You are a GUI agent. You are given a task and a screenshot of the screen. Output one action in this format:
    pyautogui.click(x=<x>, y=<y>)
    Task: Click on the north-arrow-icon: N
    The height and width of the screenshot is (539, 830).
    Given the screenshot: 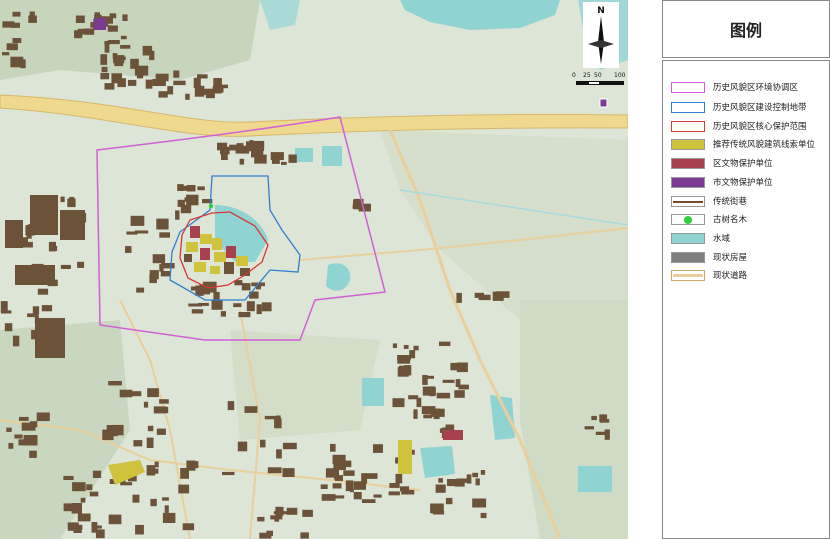 What is the action you would take?
    pyautogui.click(x=601, y=35)
    